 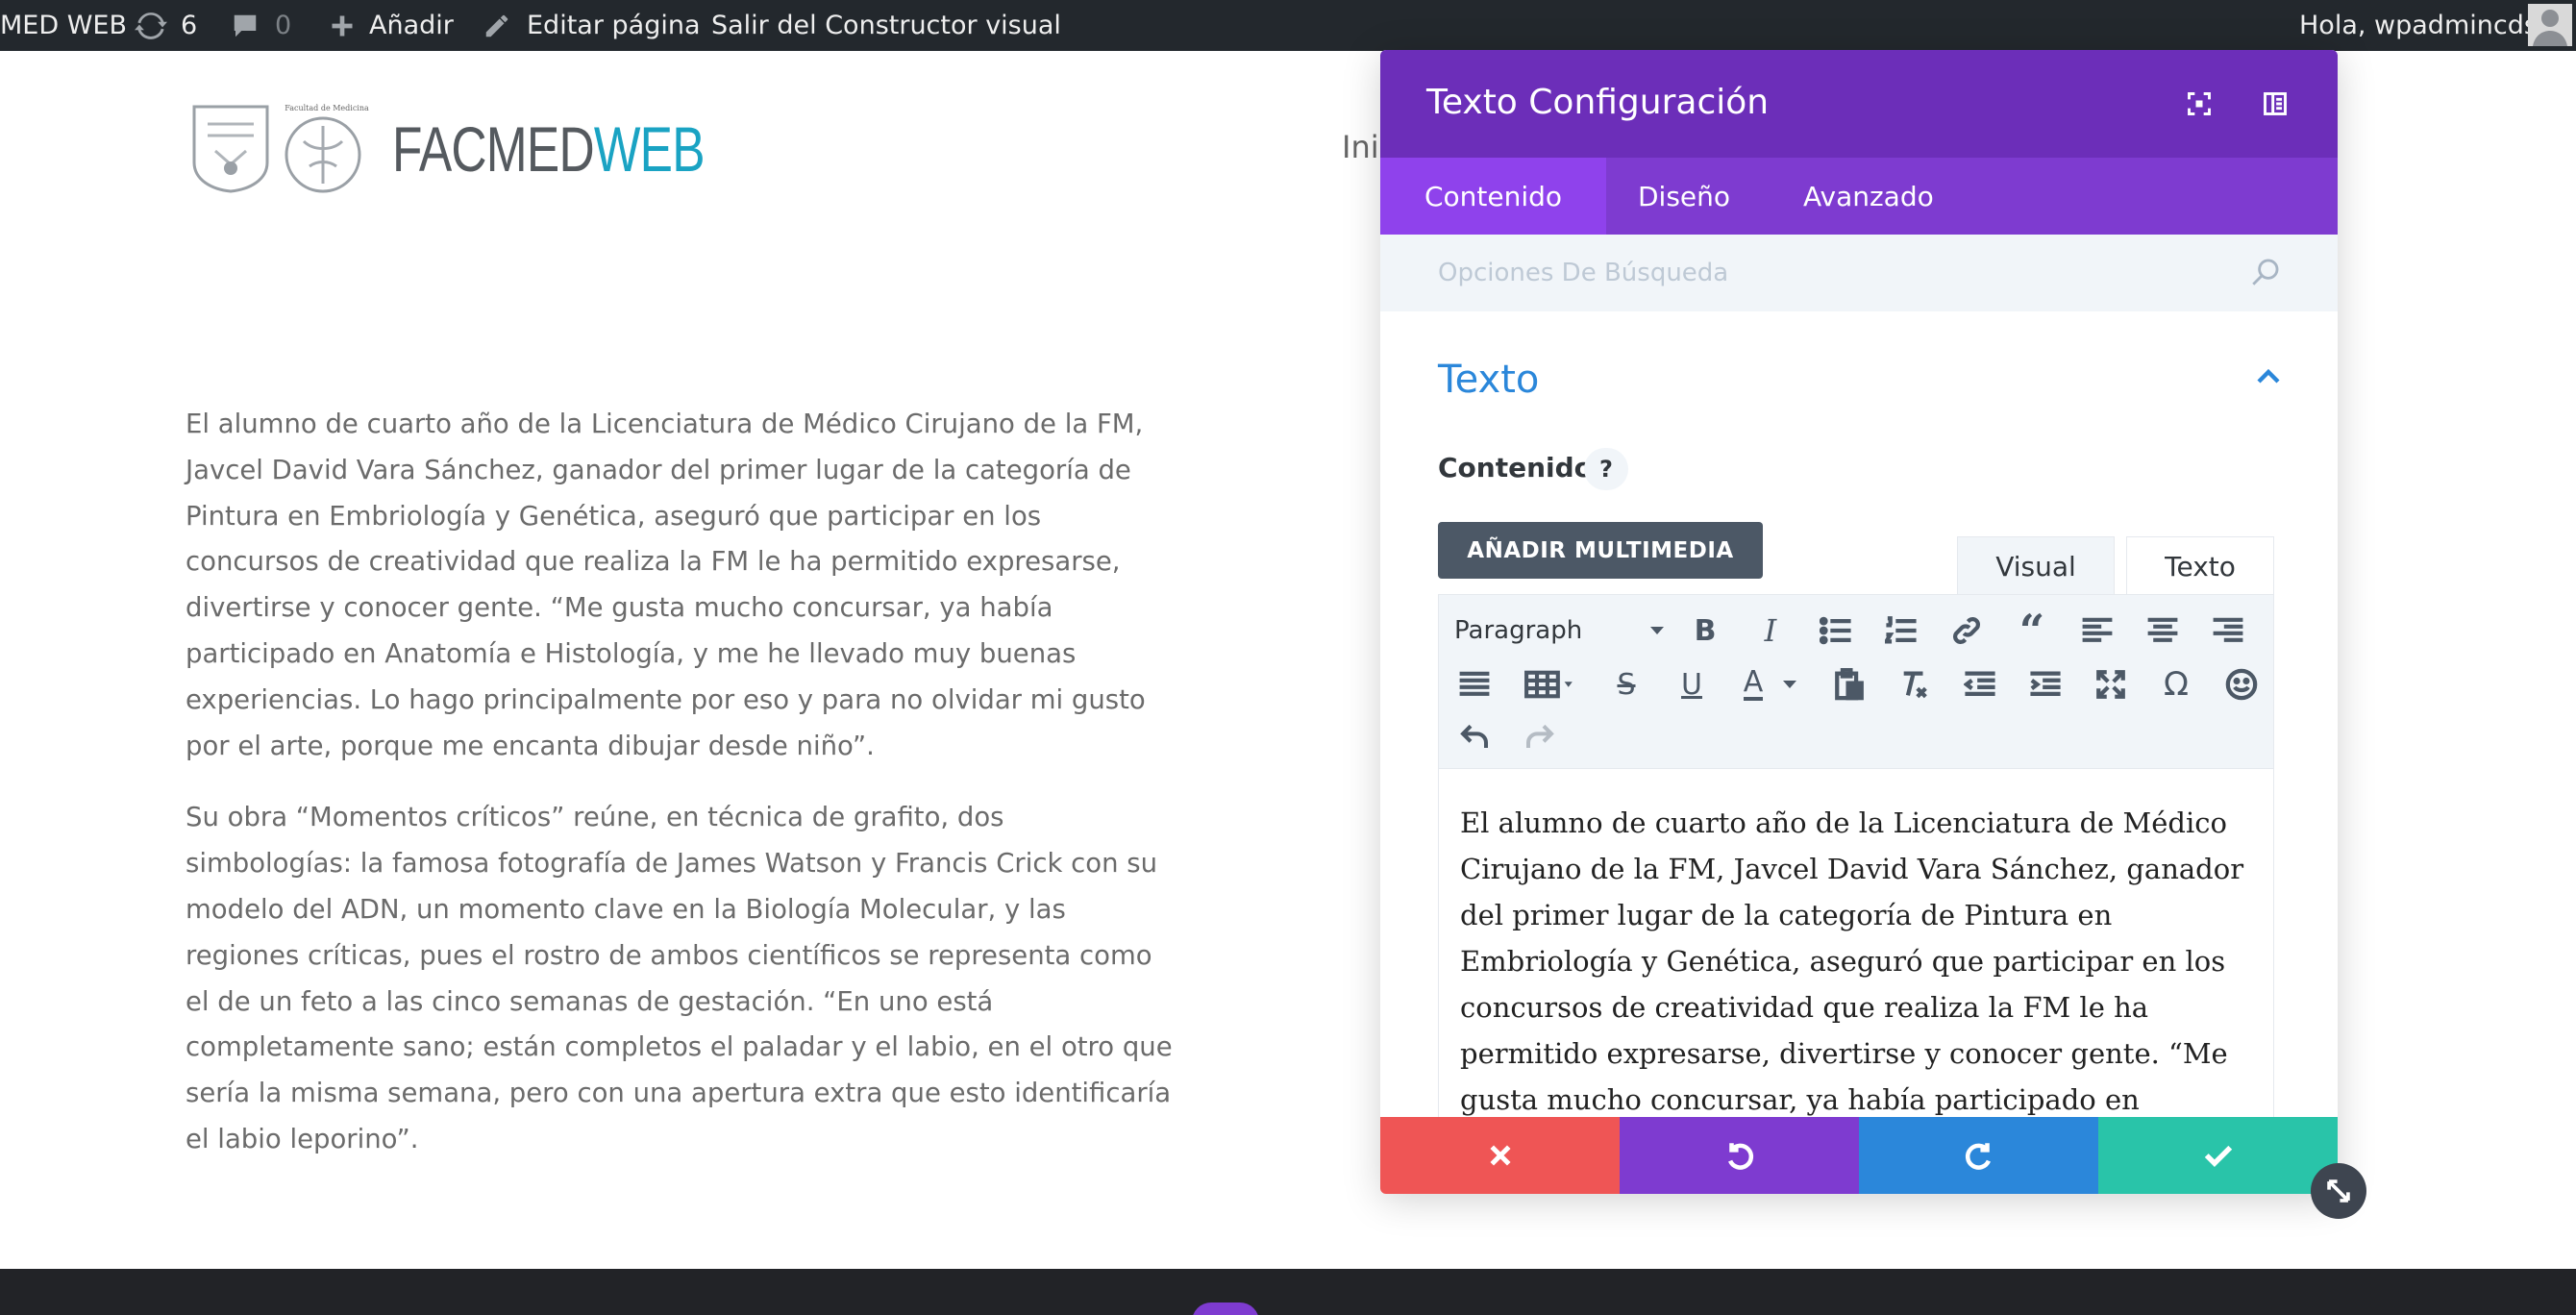 I want to click on comments-button: 0, so click(x=261, y=25).